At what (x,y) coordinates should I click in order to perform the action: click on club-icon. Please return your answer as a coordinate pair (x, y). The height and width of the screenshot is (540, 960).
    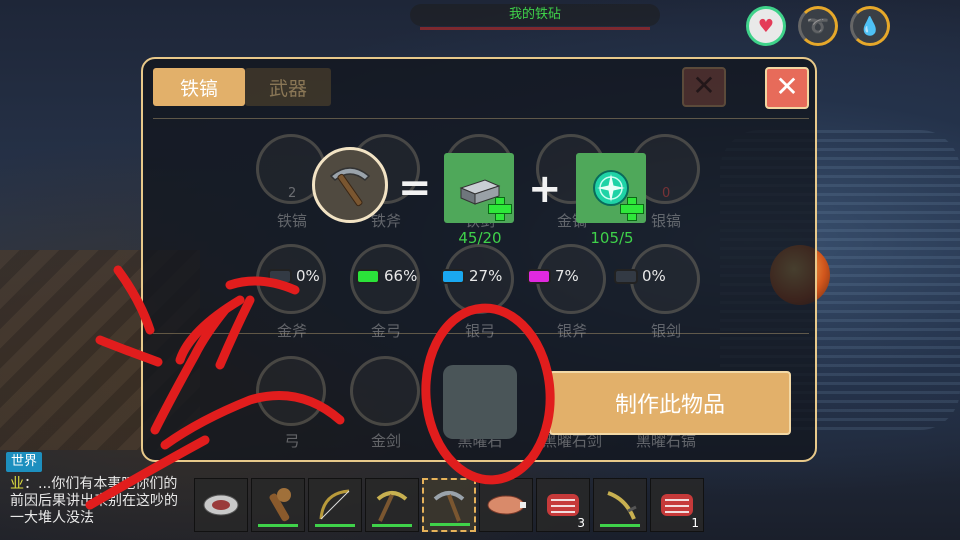
    Looking at the image, I should click on (280, 505).